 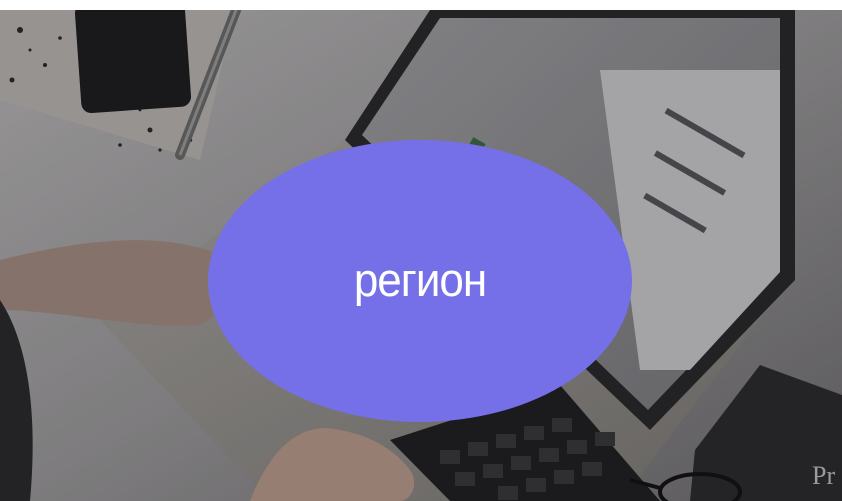 I want to click on region-badge-label: регион, so click(x=420, y=280).